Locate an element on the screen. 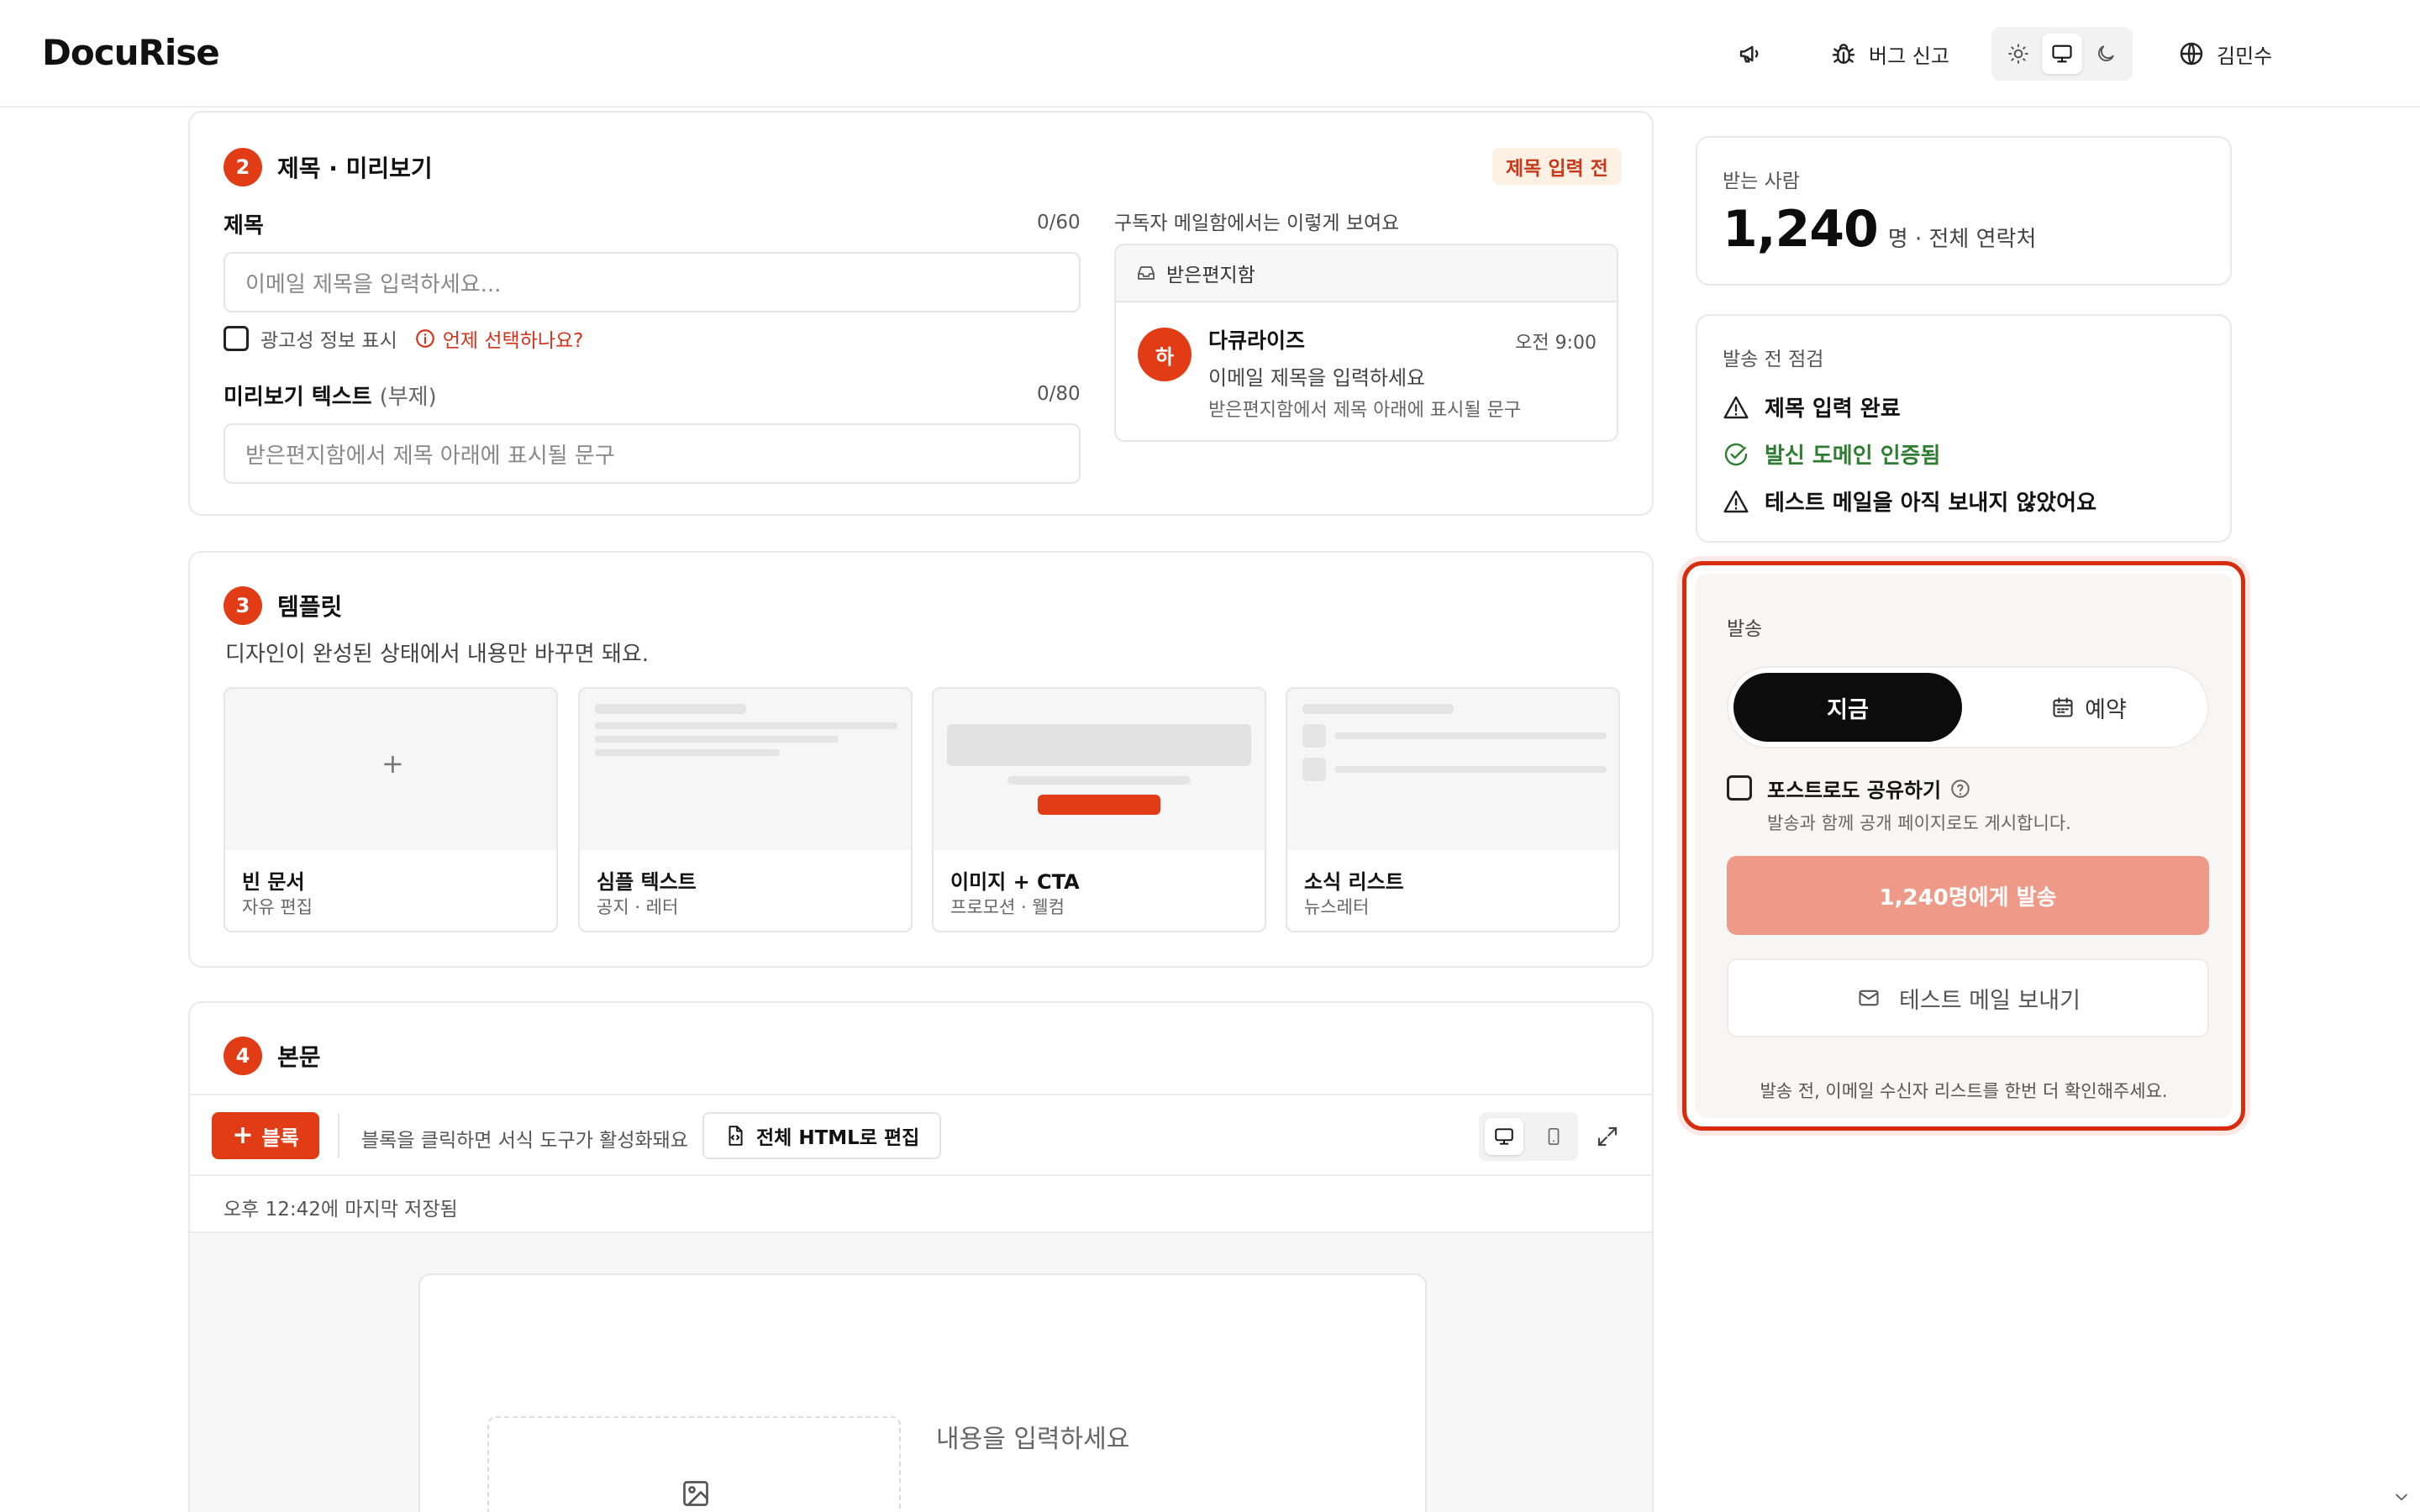 Image resolution: width=2420 pixels, height=1512 pixels. send-button: 1,240명에게 발송 is located at coordinates (1968, 895).